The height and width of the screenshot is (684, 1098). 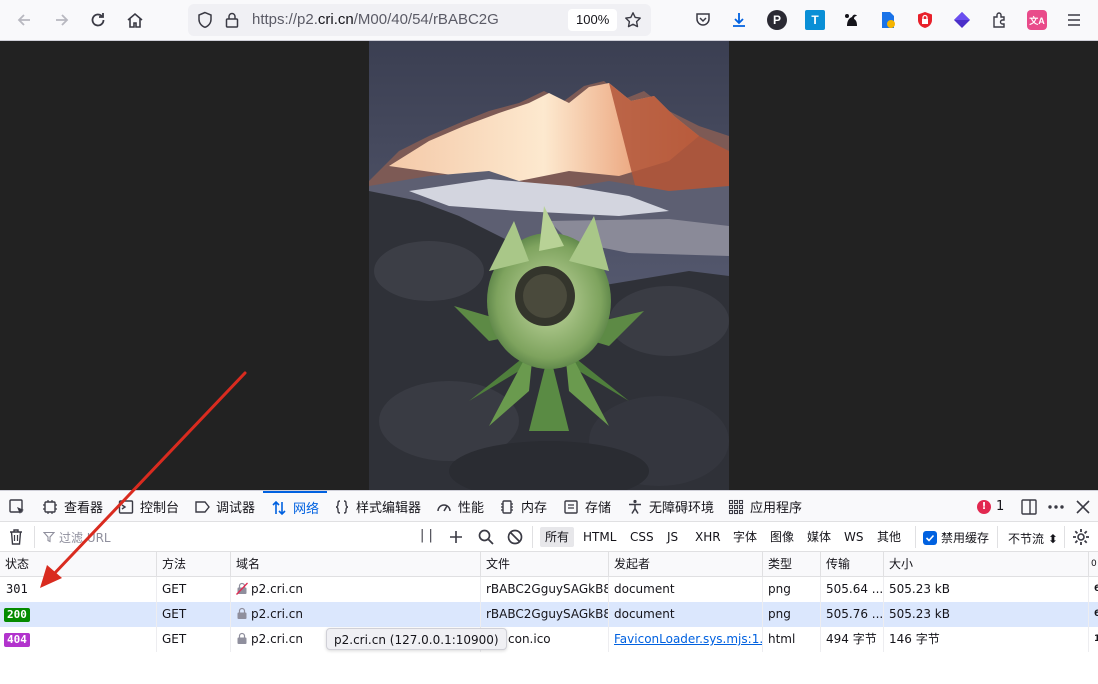 What do you see at coordinates (544, 564) in the screenshot?
I see `col-file: 文件` at bounding box center [544, 564].